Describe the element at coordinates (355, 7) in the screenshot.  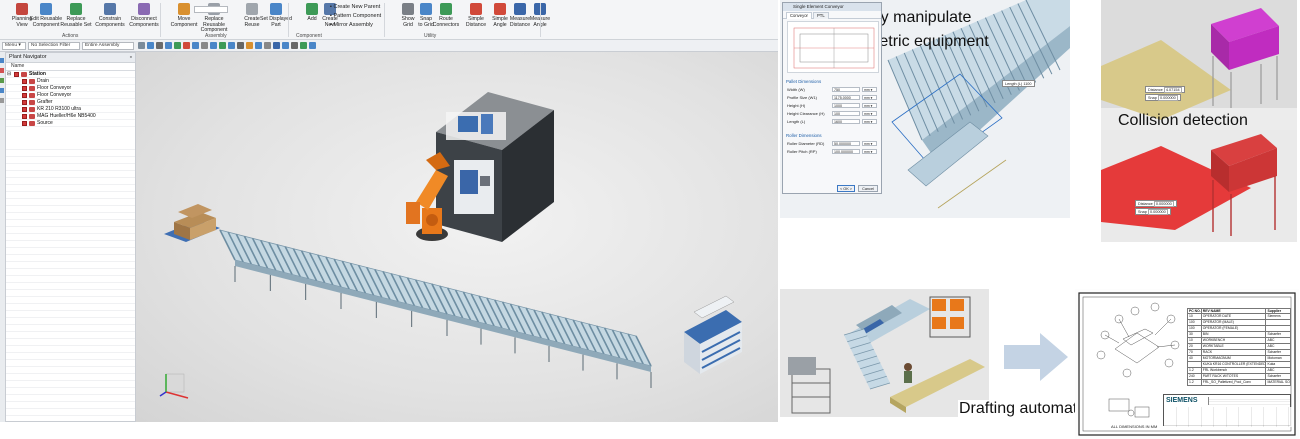
I see `create-new-parent-button: ▪ Create New Parent` at that location.